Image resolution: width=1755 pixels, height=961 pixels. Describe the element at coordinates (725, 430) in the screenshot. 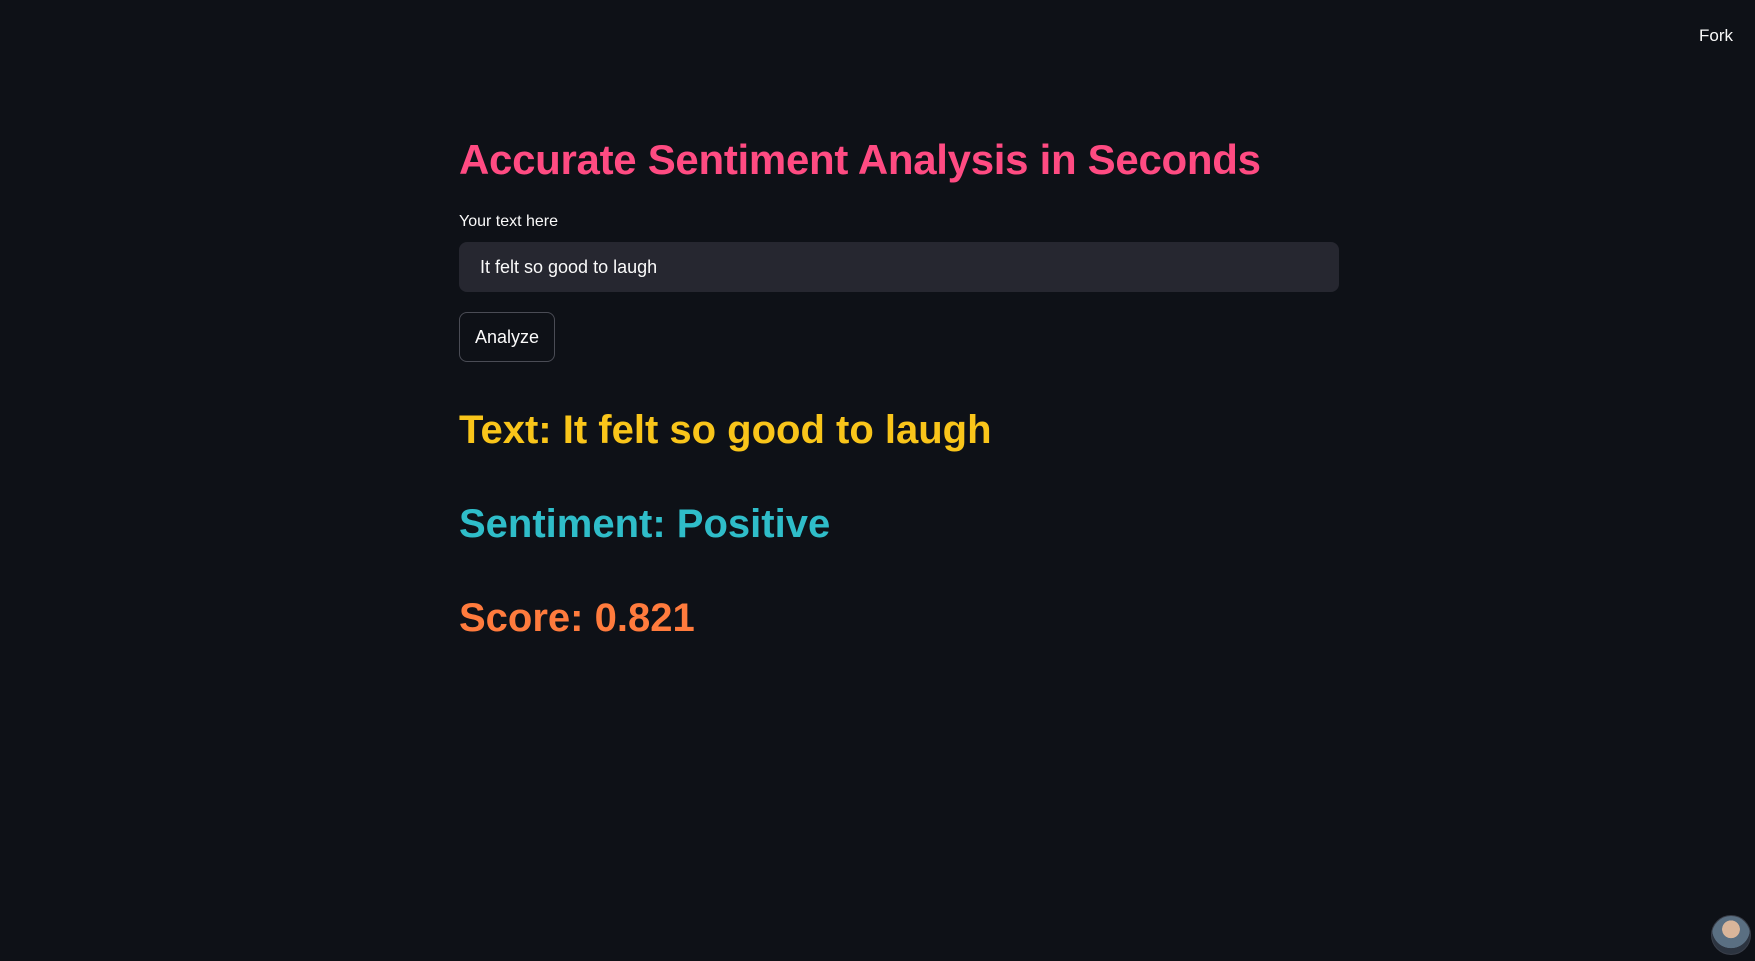

I see `result-text-heading: Text: It felt so good to laugh` at that location.